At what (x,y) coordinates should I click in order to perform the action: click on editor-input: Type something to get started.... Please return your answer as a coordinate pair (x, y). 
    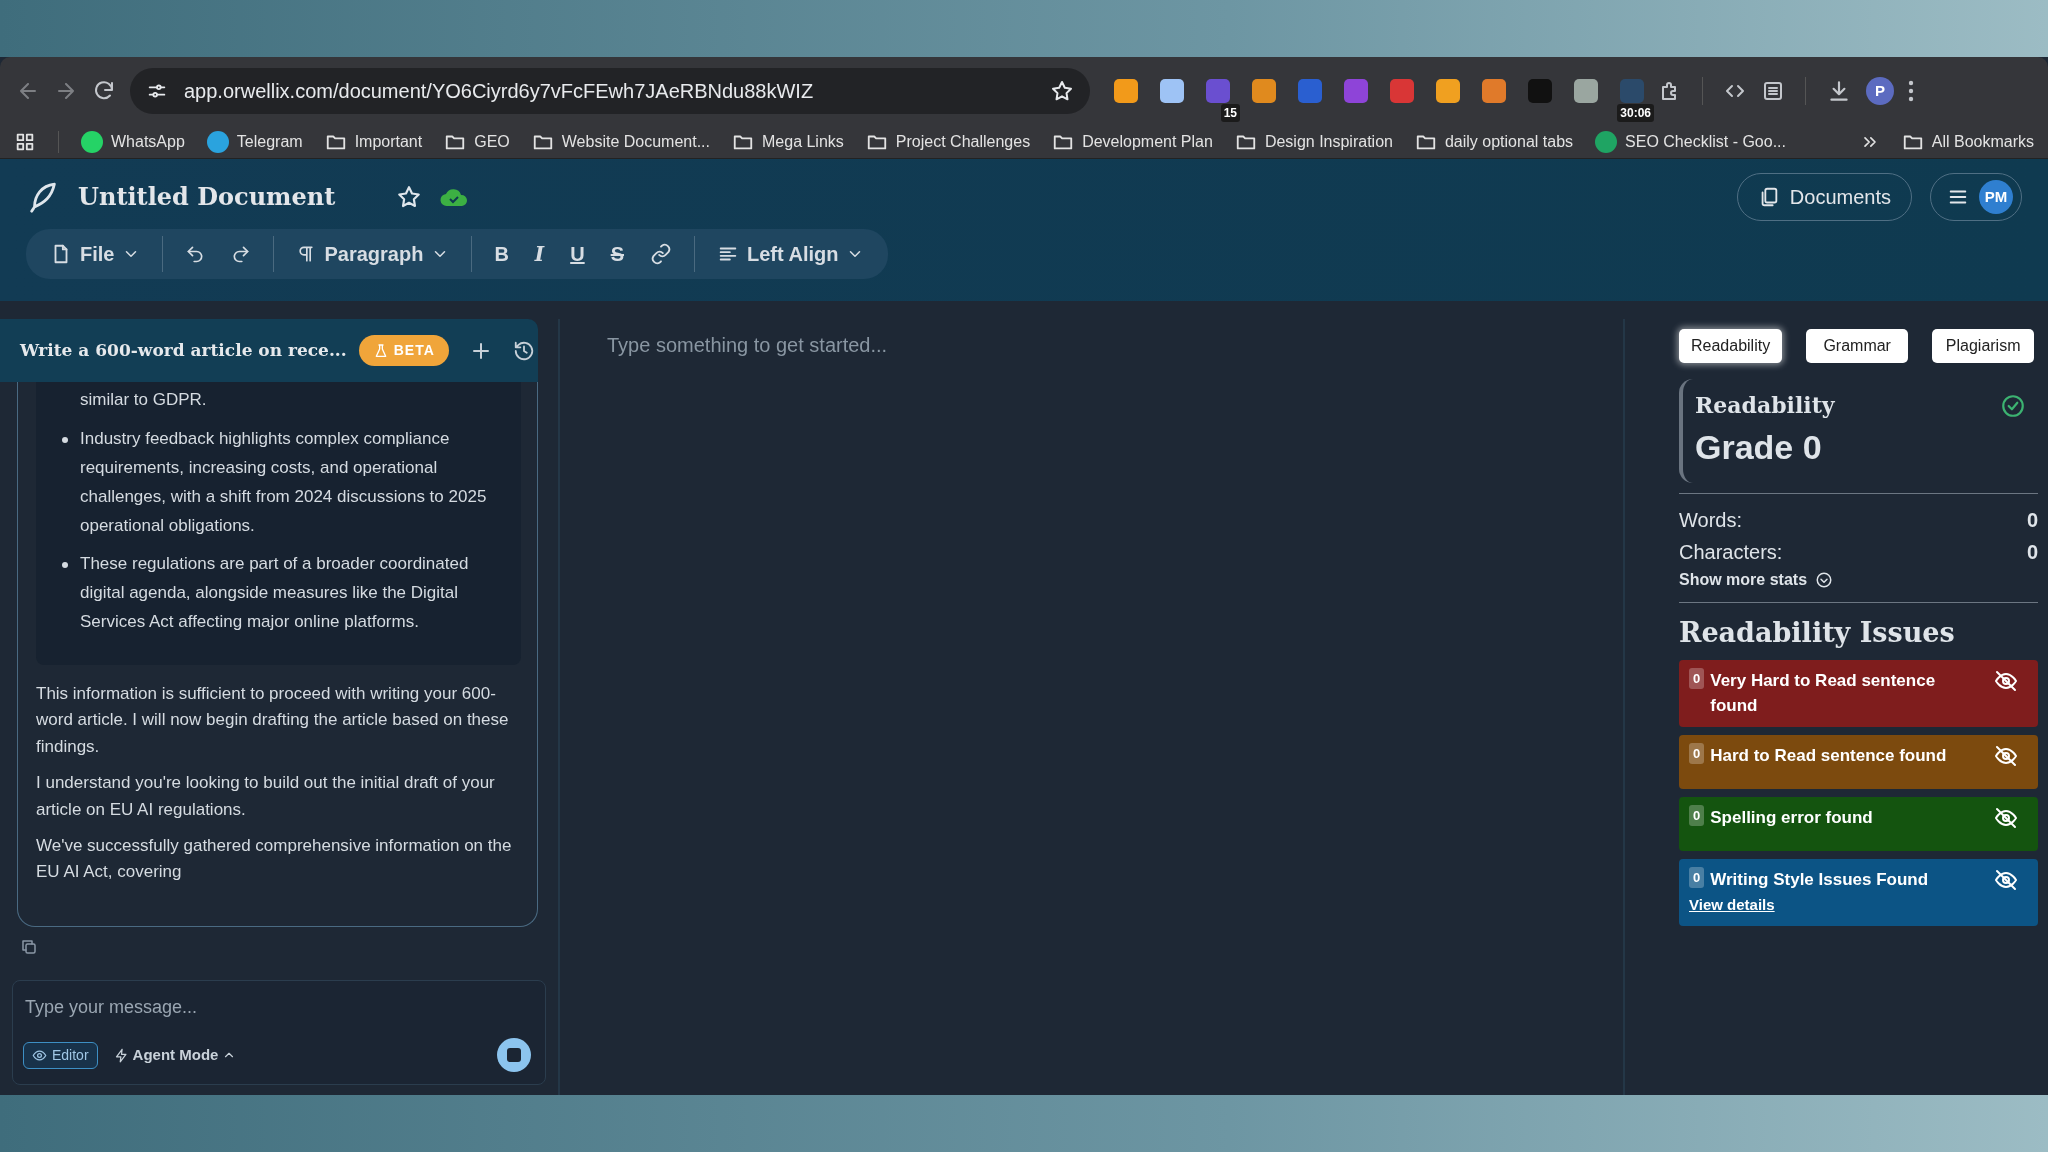
    Looking at the image, I should click on (905, 345).